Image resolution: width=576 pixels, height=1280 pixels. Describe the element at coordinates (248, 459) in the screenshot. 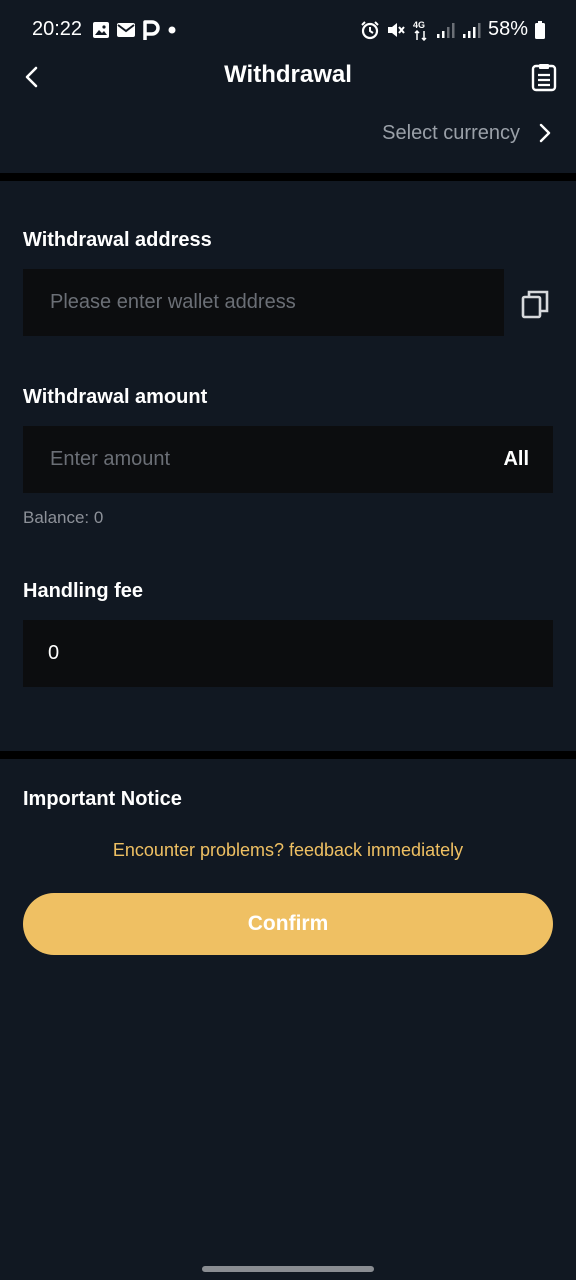

I see `amount-input` at that location.